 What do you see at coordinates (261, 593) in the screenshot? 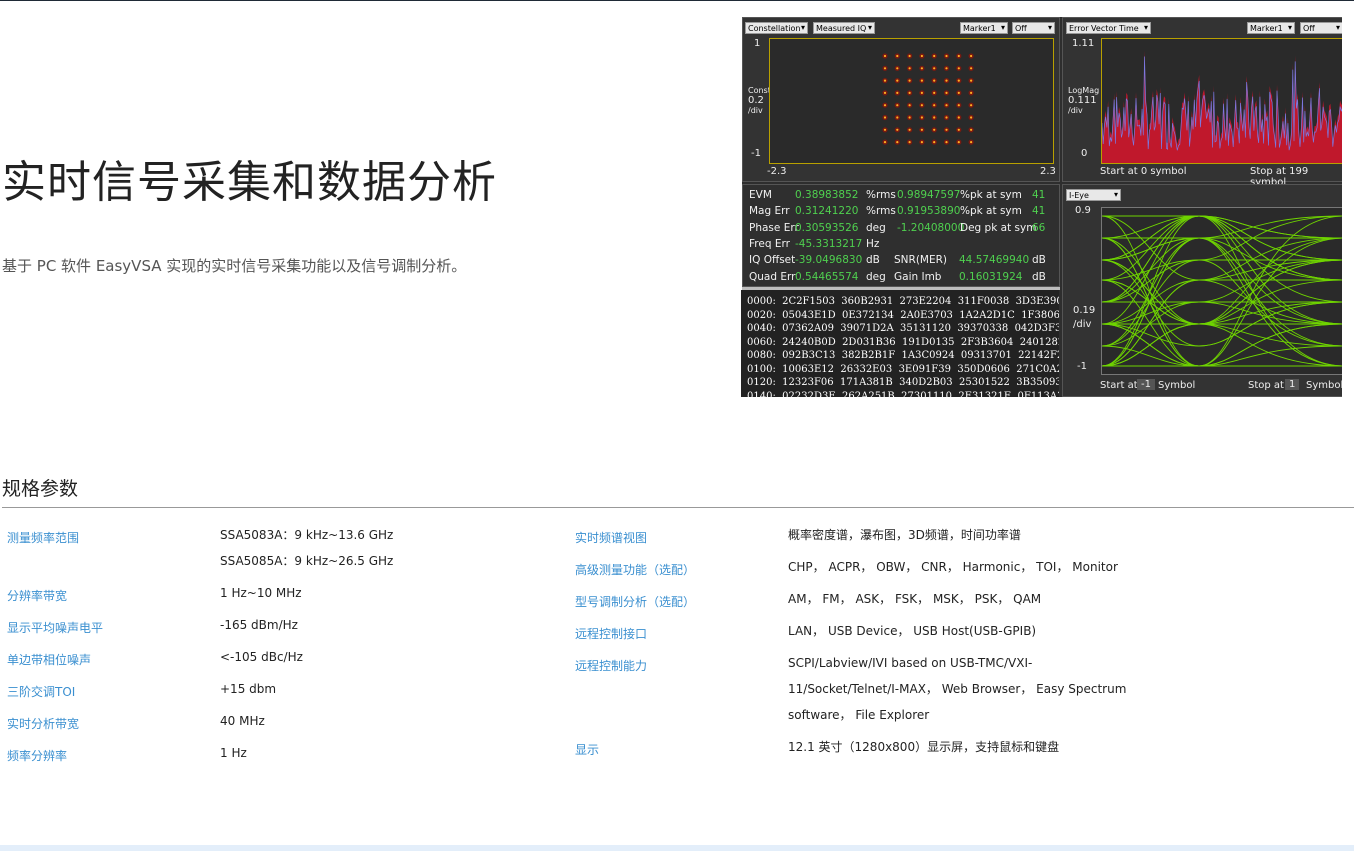
I see `spec-value: 1 Hz~10 MHz` at bounding box center [261, 593].